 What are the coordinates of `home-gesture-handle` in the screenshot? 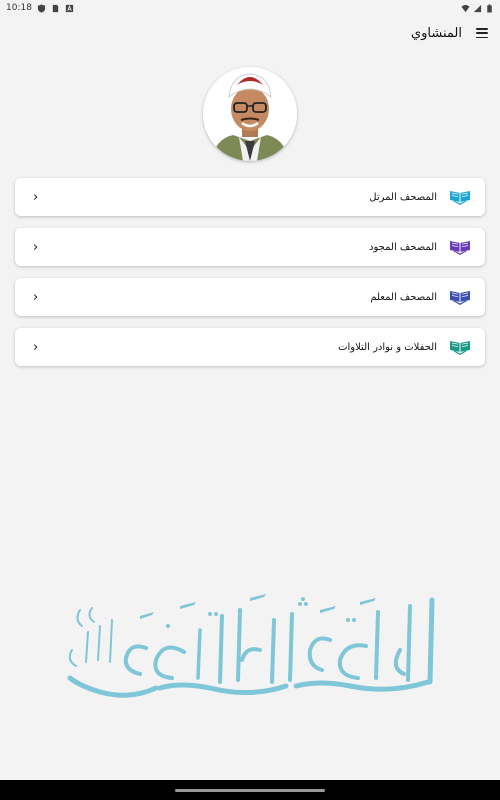 It's located at (250, 790).